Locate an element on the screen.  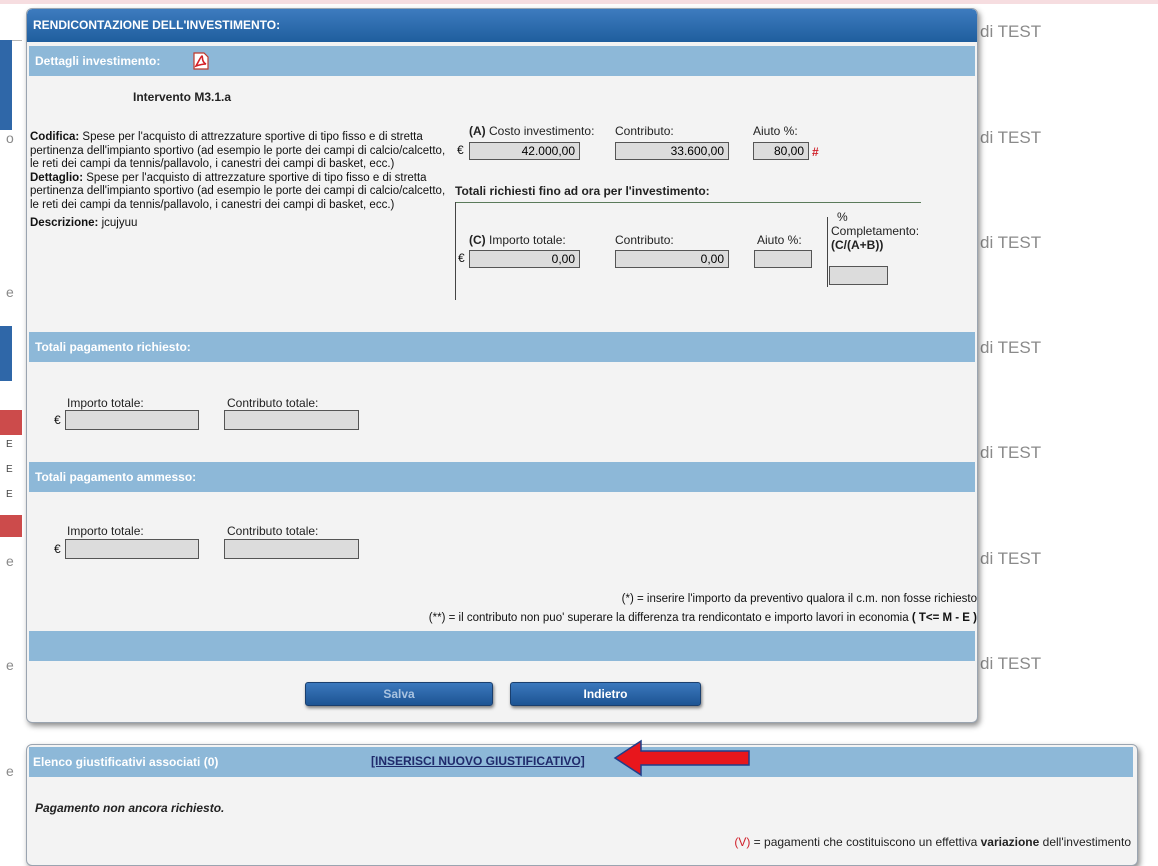
contributo-requested-field: 0,00 is located at coordinates (672, 259).